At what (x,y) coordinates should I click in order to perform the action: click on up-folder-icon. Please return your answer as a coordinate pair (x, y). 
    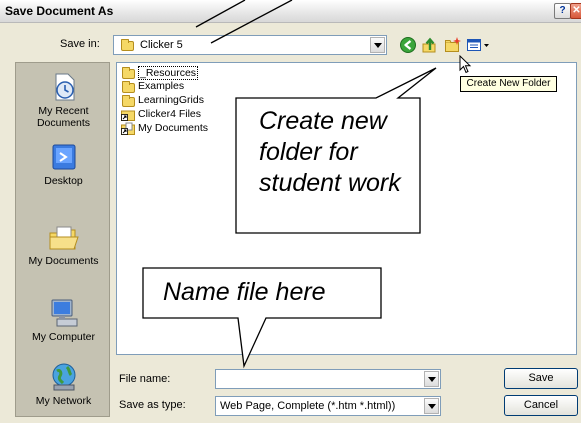
    Looking at the image, I should click on (430, 45).